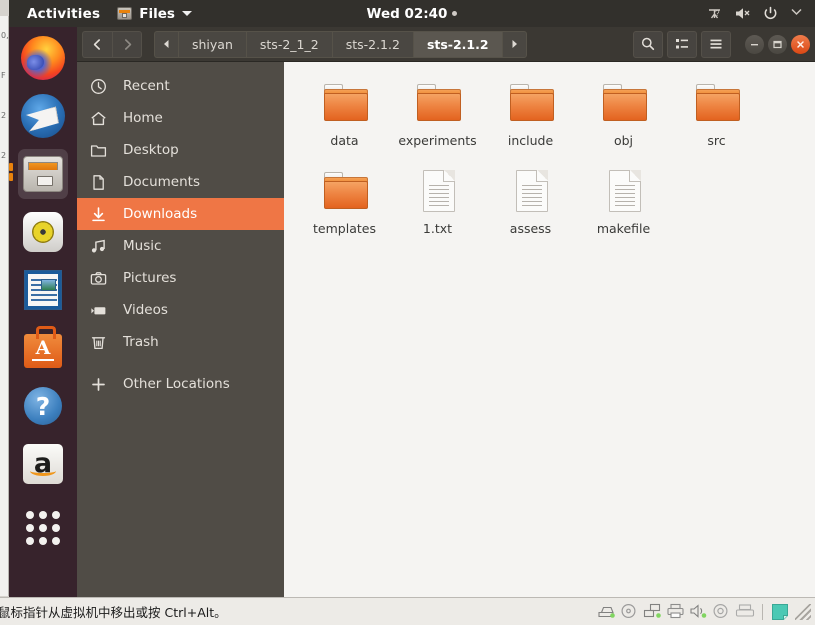 The height and width of the screenshot is (625, 815). What do you see at coordinates (623, 140) in the screenshot?
I see `file-item-label: obj` at bounding box center [623, 140].